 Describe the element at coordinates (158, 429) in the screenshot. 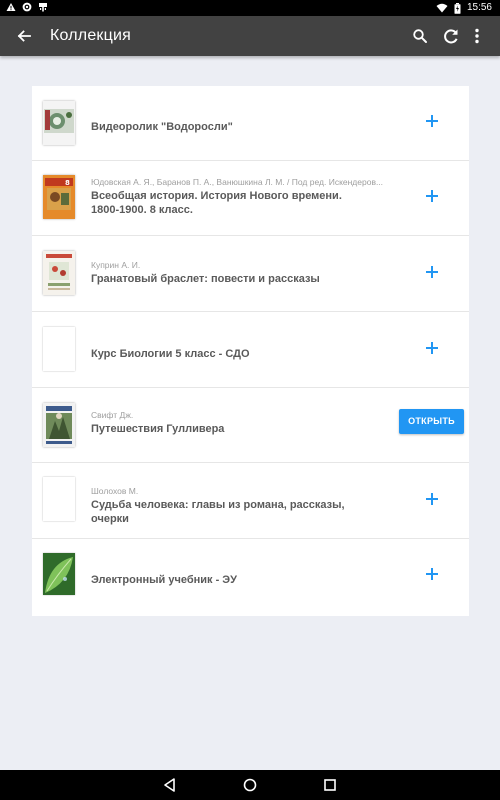

I see `item-title: Путешествия Гулливера` at that location.